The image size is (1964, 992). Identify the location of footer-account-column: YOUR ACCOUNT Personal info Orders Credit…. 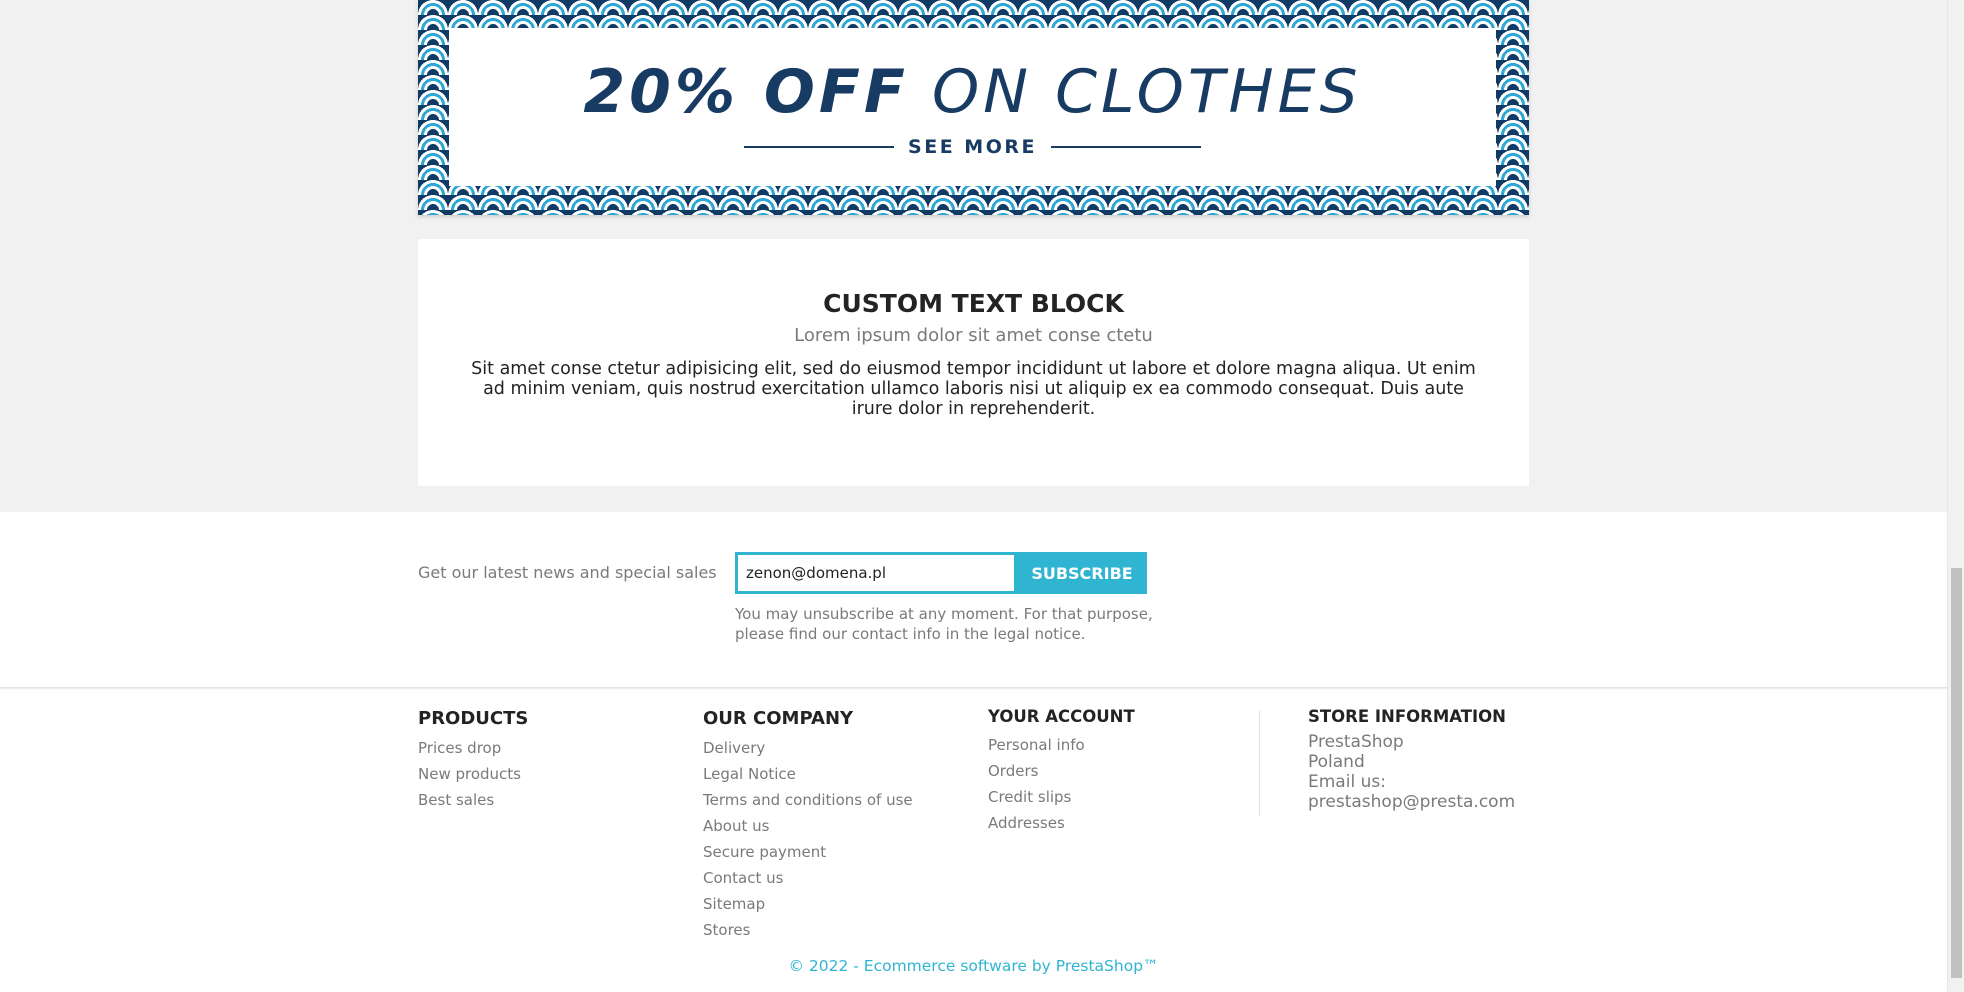
(1061, 771).